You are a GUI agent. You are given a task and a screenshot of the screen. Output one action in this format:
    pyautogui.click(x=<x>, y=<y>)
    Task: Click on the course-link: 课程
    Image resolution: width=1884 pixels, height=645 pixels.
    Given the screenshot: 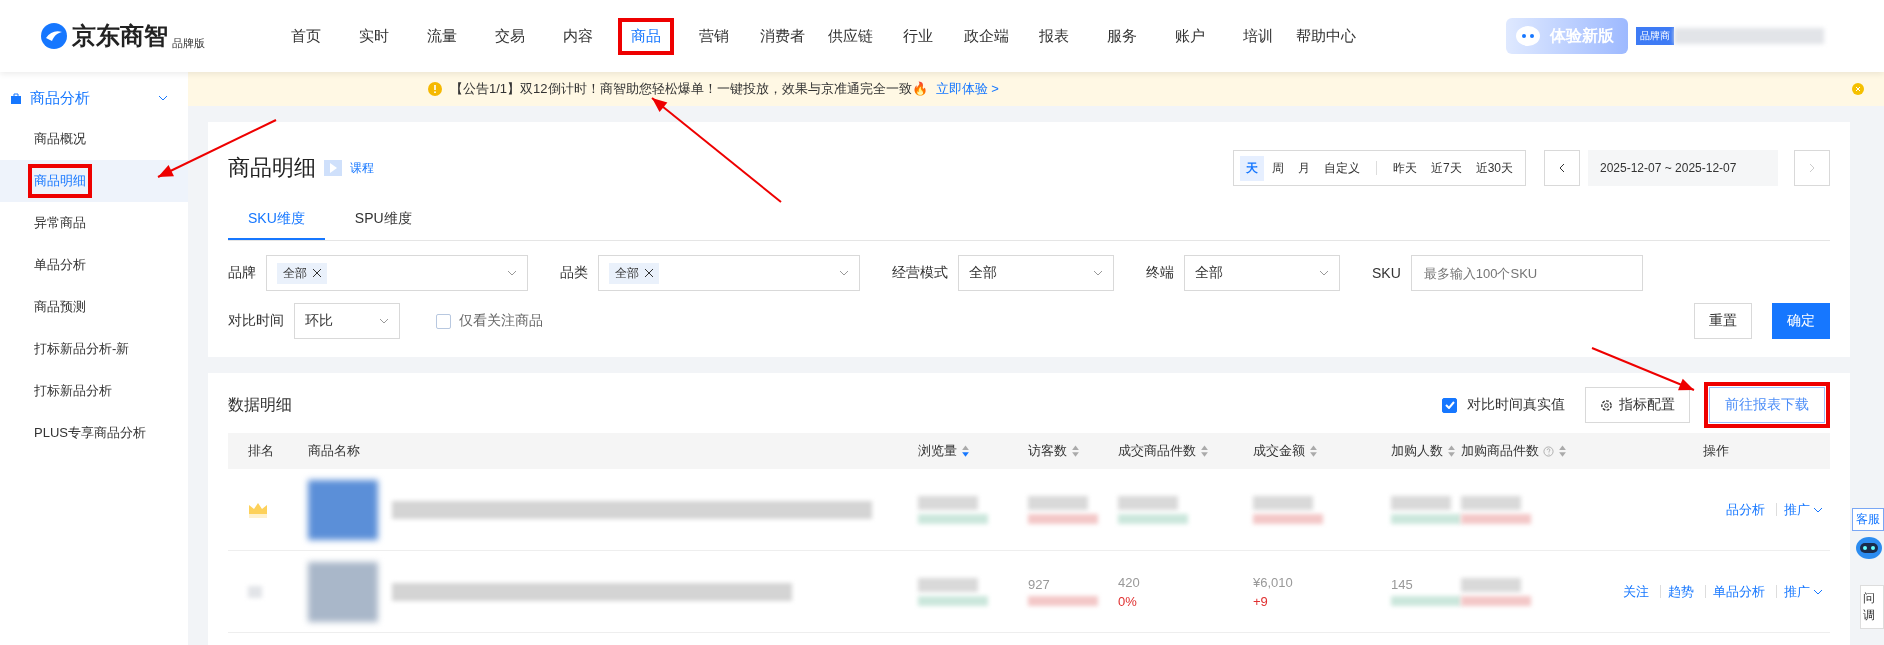 What is the action you would take?
    pyautogui.click(x=362, y=168)
    